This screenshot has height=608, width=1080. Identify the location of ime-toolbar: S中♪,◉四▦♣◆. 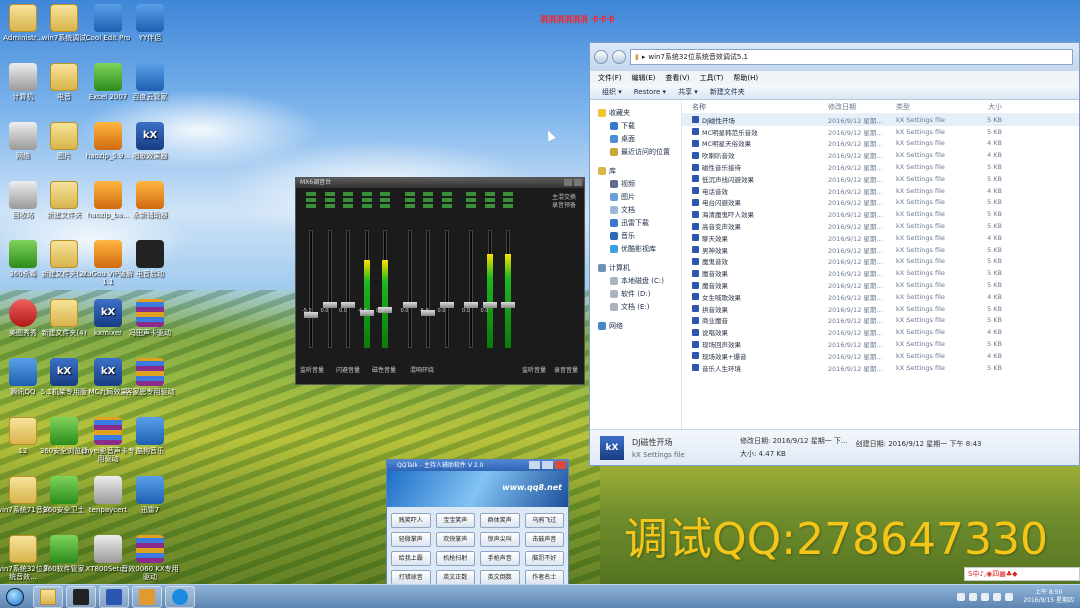
(1022, 574).